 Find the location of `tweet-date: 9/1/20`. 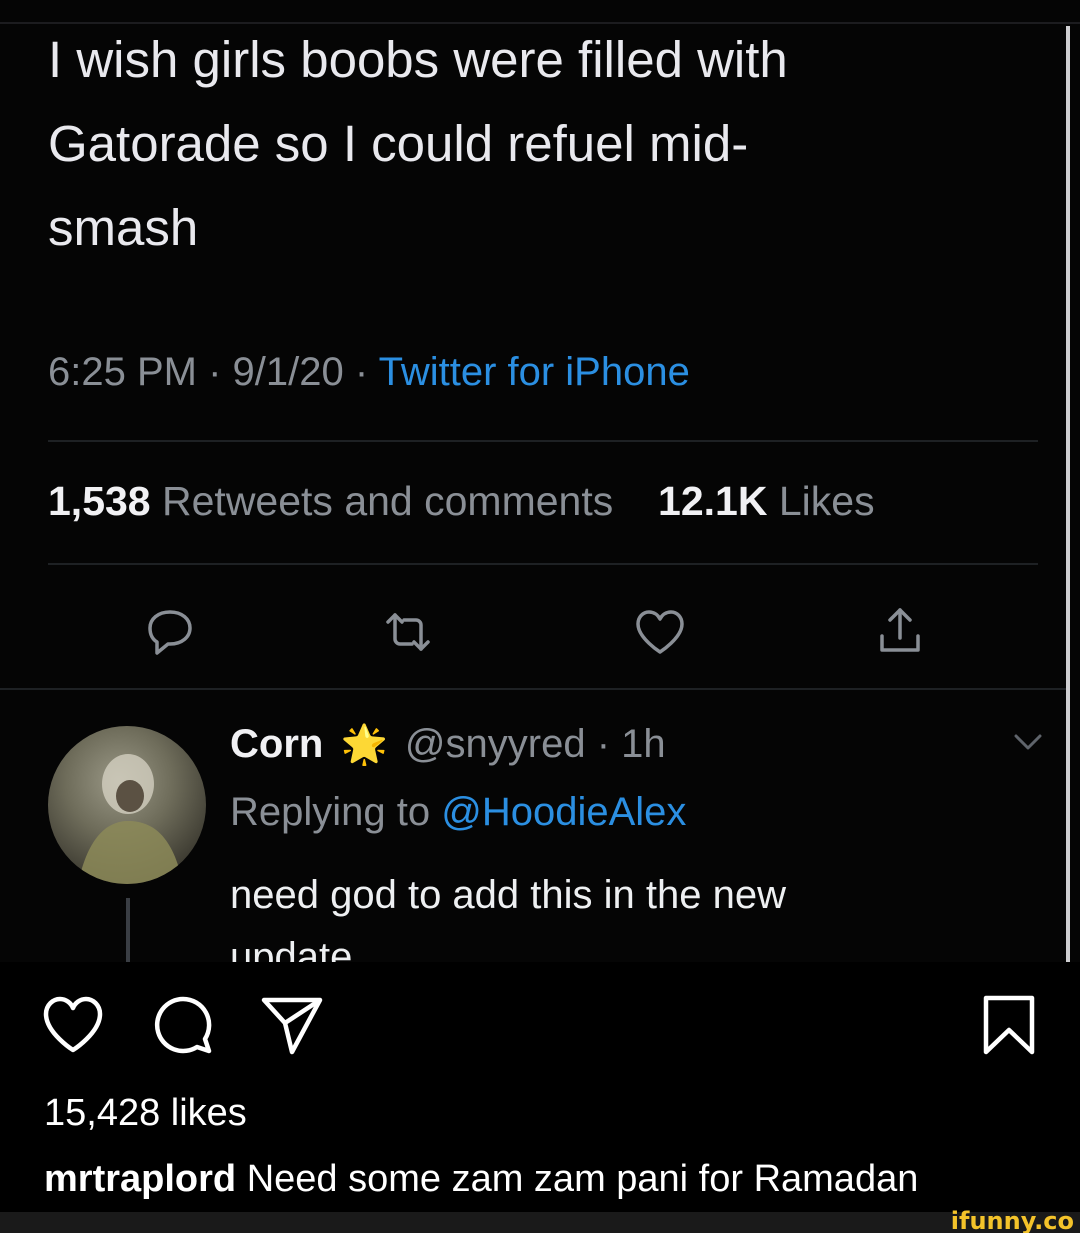

tweet-date: 9/1/20 is located at coordinates (288, 372).